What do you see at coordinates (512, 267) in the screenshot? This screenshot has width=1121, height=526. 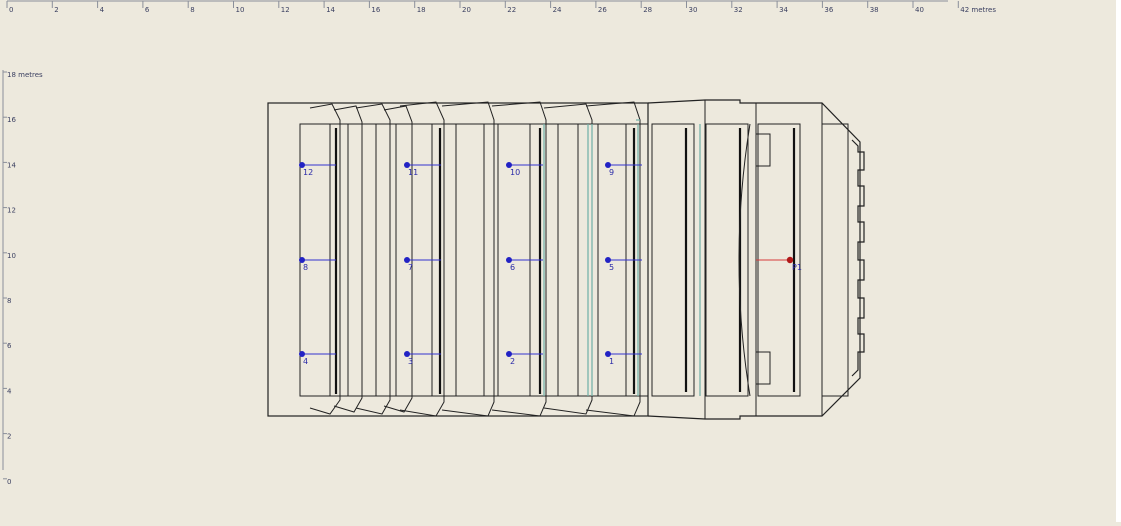 I see `receiver-label: 6` at bounding box center [512, 267].